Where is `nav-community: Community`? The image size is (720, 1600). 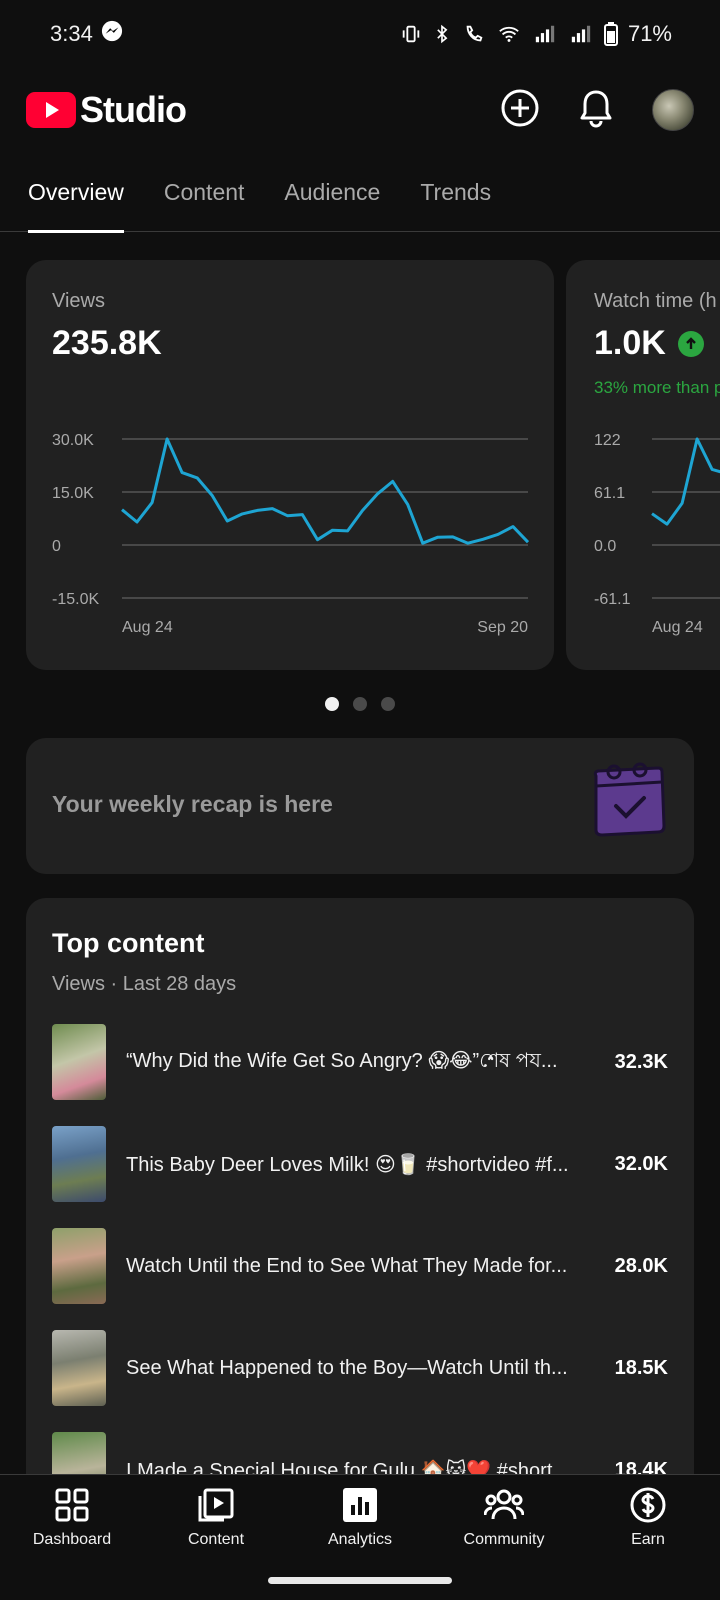 nav-community: Community is located at coordinates (504, 1524).